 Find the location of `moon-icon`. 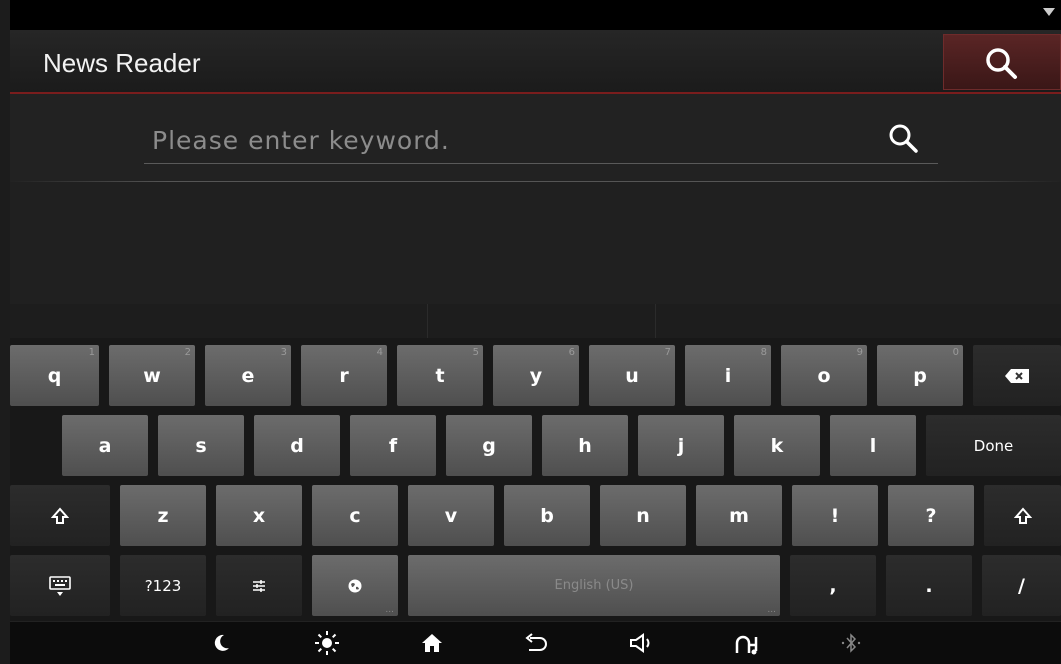

moon-icon is located at coordinates (221, 643).